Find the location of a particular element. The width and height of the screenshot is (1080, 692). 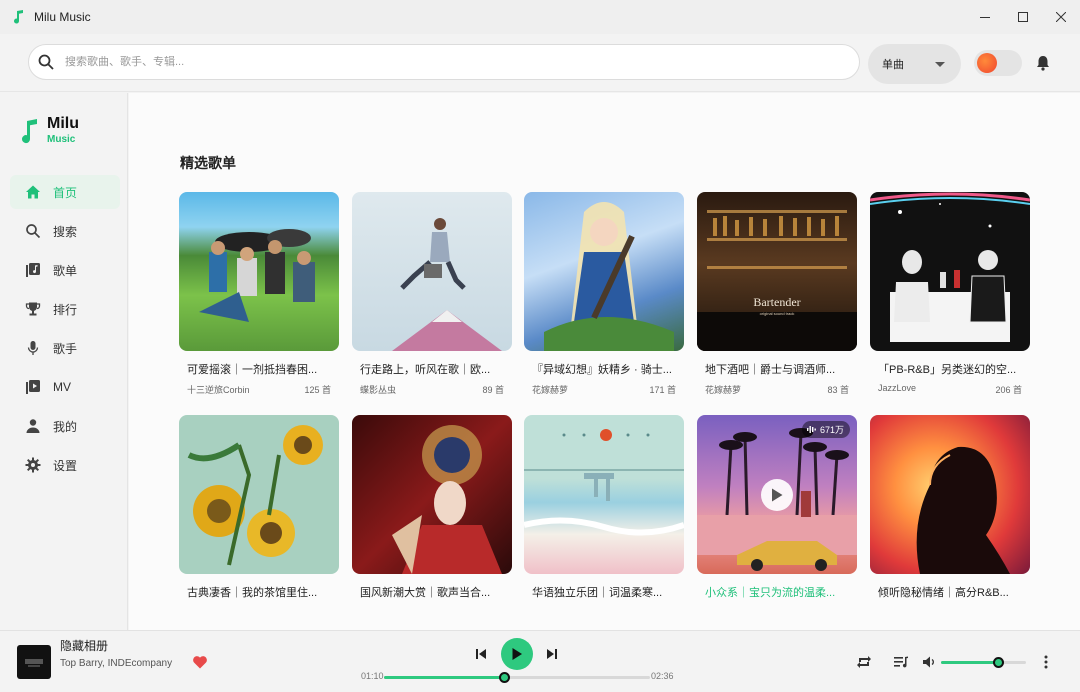

playlist-card: 『异域幻想』妖精乡 · 骑士... 花嫁赫萝 171 首 is located at coordinates (604, 294).